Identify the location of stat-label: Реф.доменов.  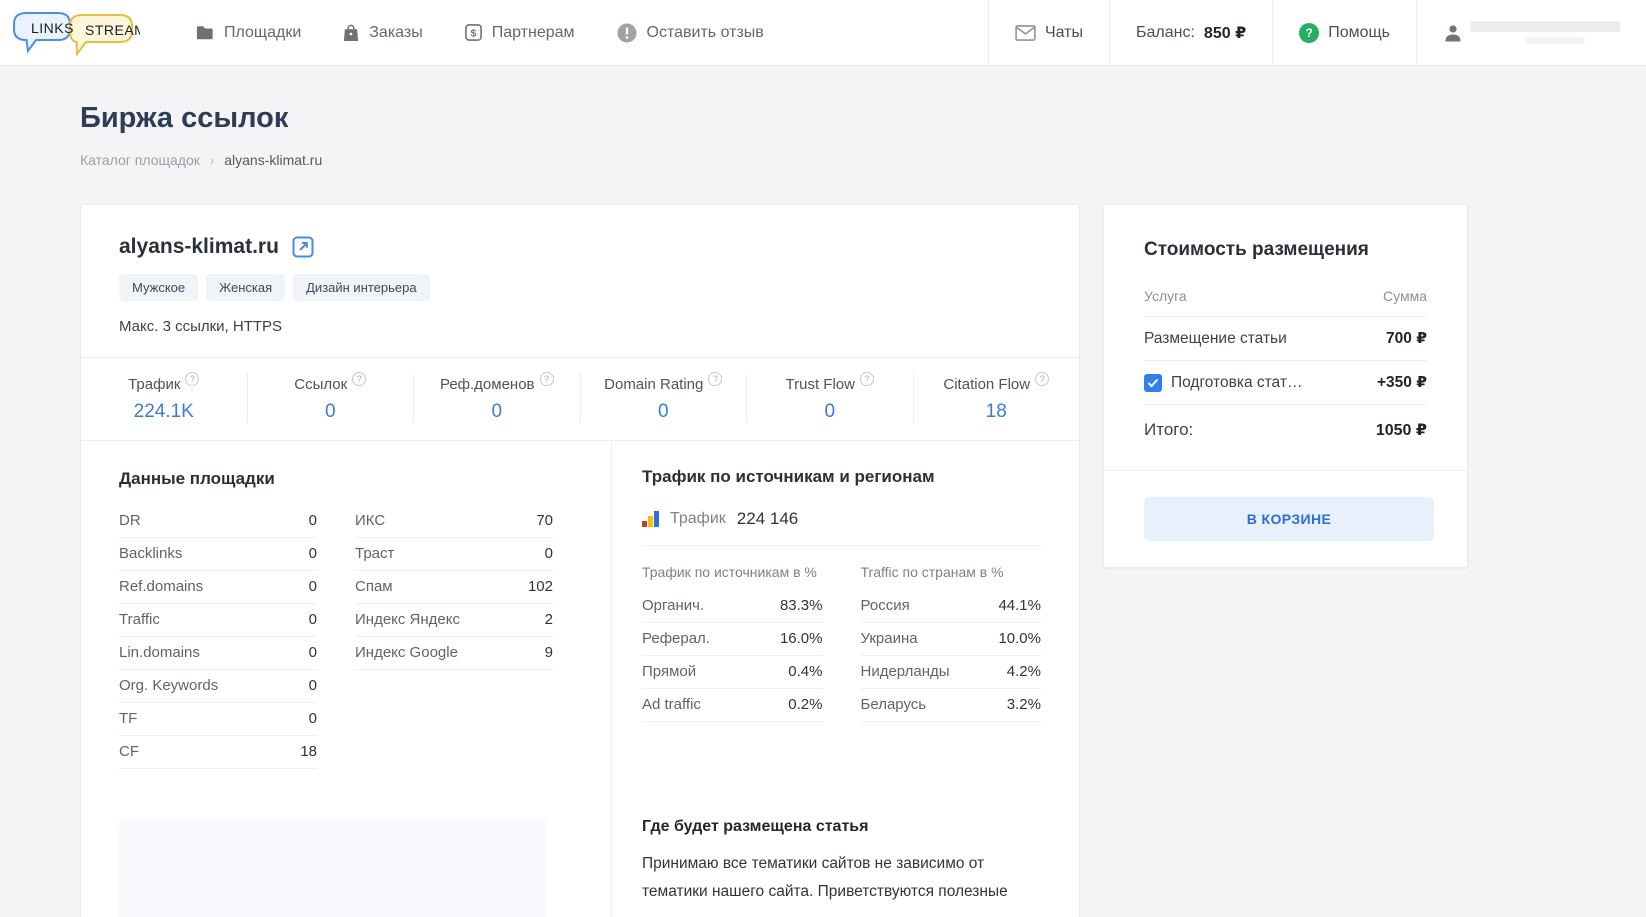
(487, 384).